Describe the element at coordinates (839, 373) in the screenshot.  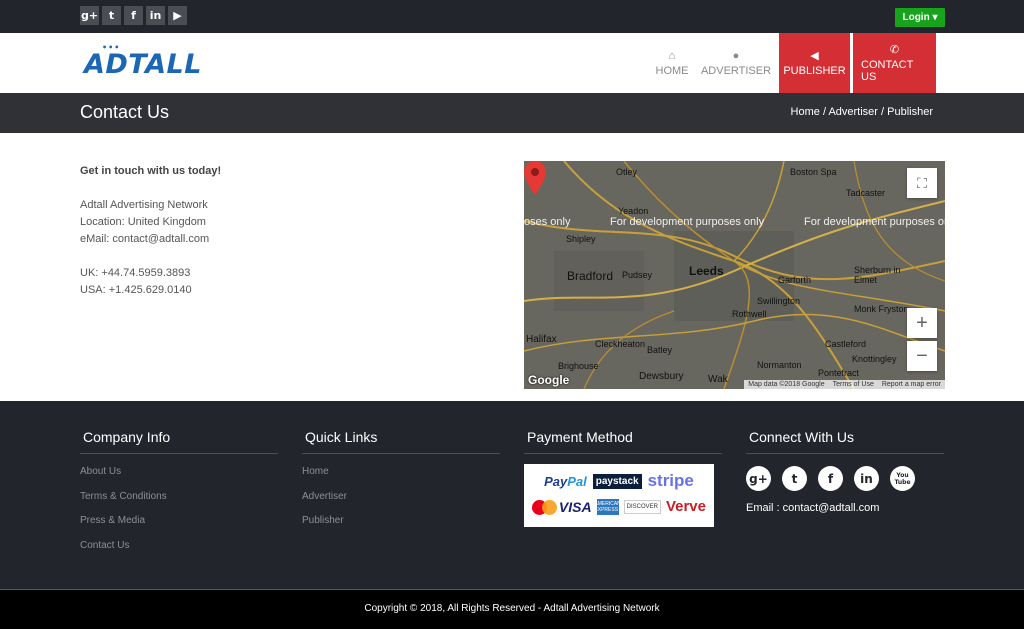
I see `map-city: Pontefract` at that location.